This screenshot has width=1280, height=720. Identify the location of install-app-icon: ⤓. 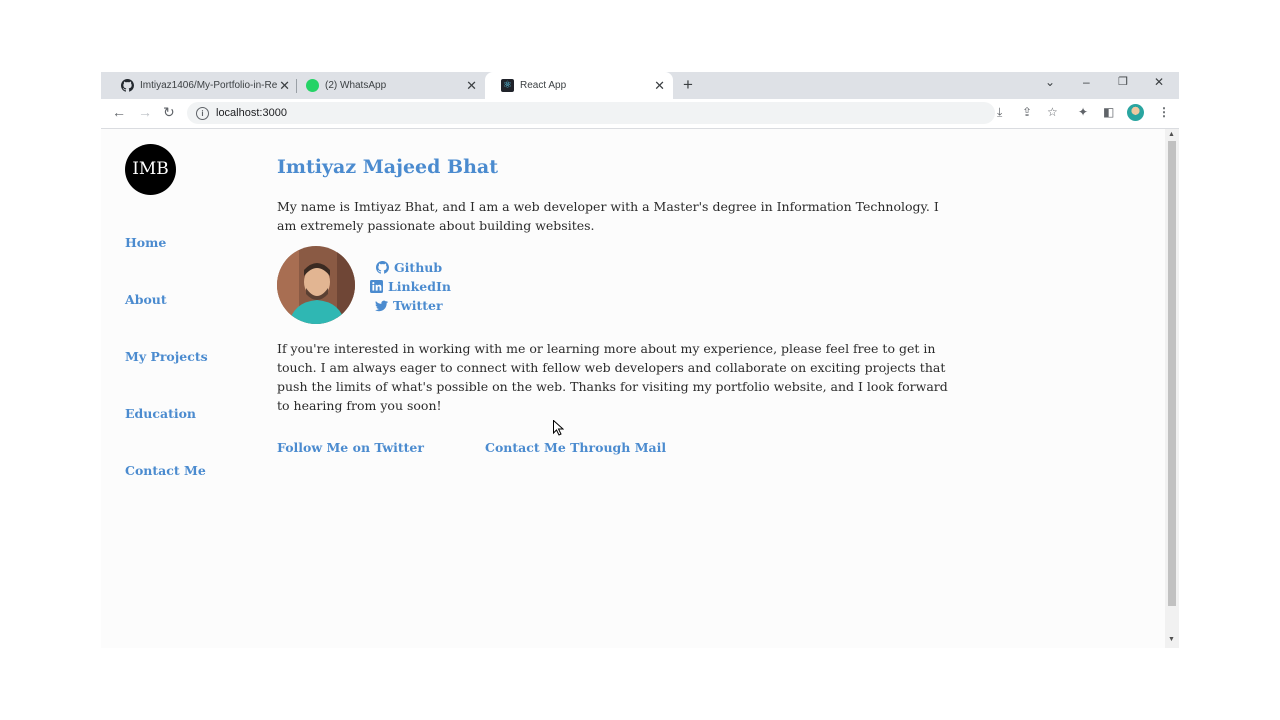
(999, 112).